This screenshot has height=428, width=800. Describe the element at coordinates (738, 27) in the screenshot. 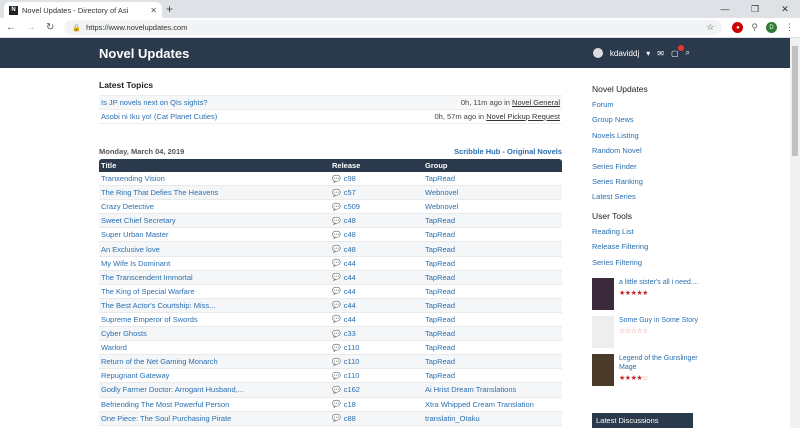

I see `extension-icon: ●` at that location.